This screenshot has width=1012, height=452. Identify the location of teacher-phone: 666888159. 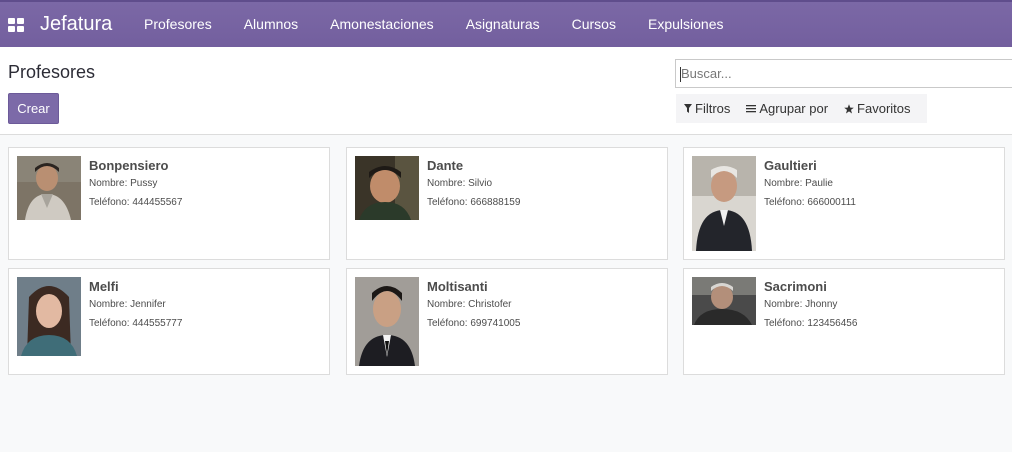
(495, 202).